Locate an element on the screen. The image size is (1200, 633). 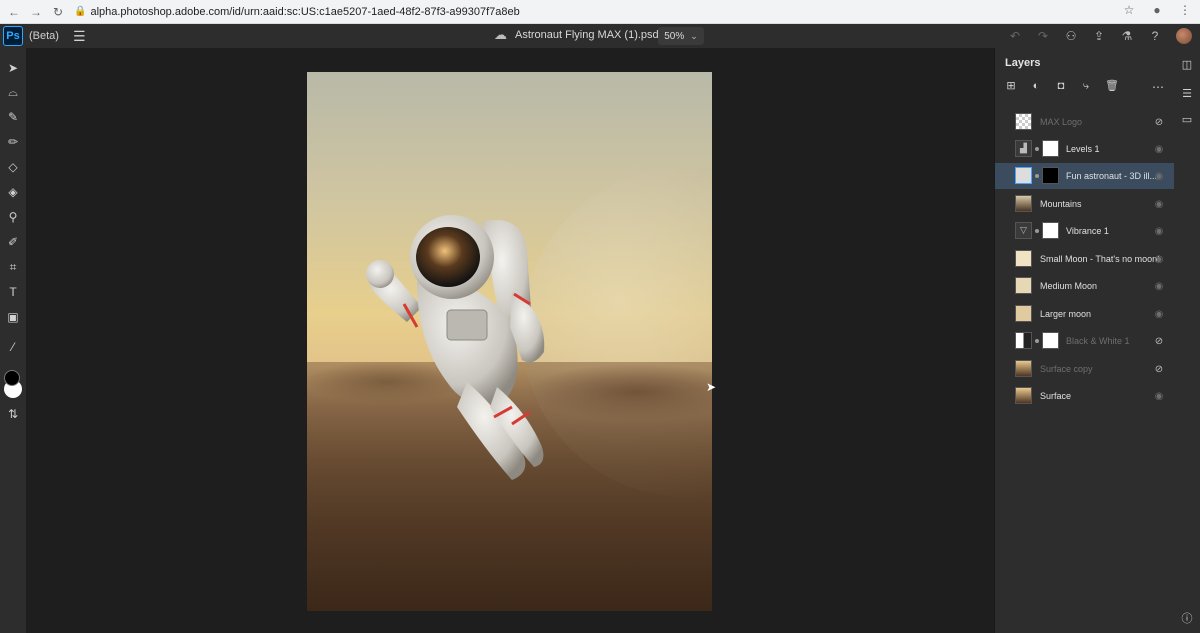
layers-panel-toolbar: ⊞ ◐ ◘ ⤷ 🗑 is located at coordinates (1062, 86).